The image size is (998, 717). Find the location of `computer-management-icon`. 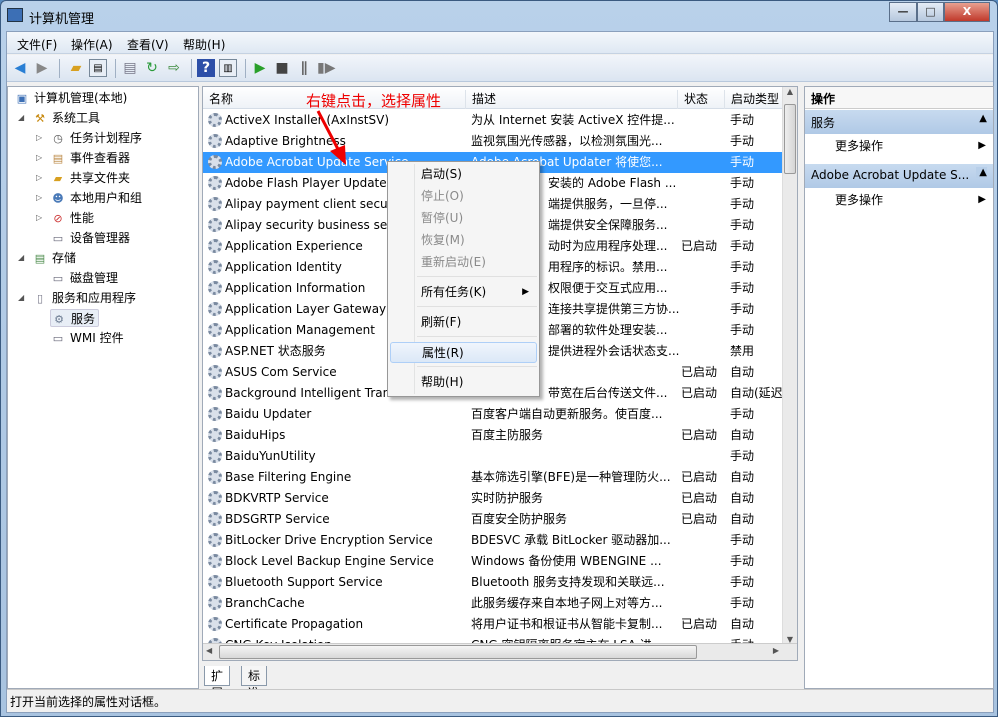

computer-management-icon is located at coordinates (15, 15).